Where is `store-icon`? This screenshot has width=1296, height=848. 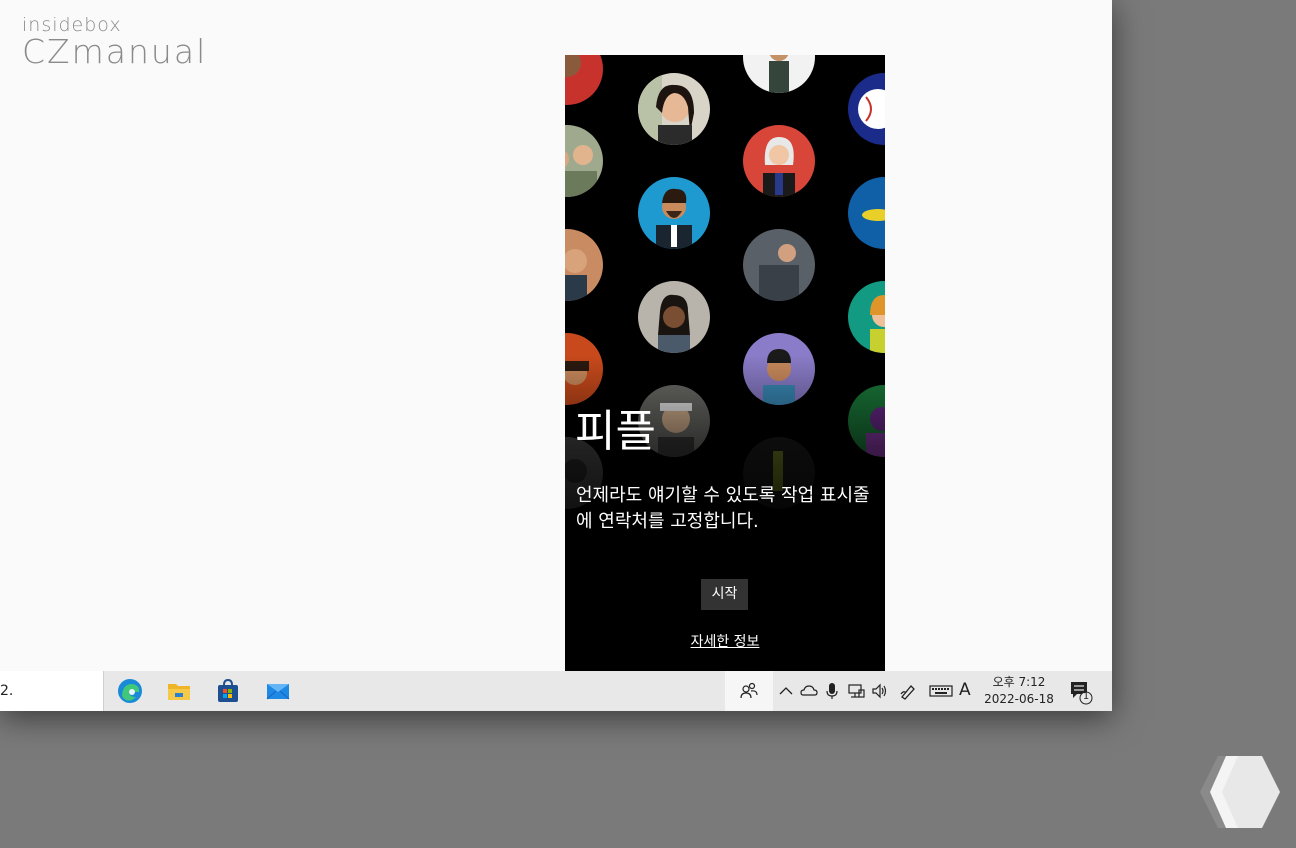 store-icon is located at coordinates (228, 691).